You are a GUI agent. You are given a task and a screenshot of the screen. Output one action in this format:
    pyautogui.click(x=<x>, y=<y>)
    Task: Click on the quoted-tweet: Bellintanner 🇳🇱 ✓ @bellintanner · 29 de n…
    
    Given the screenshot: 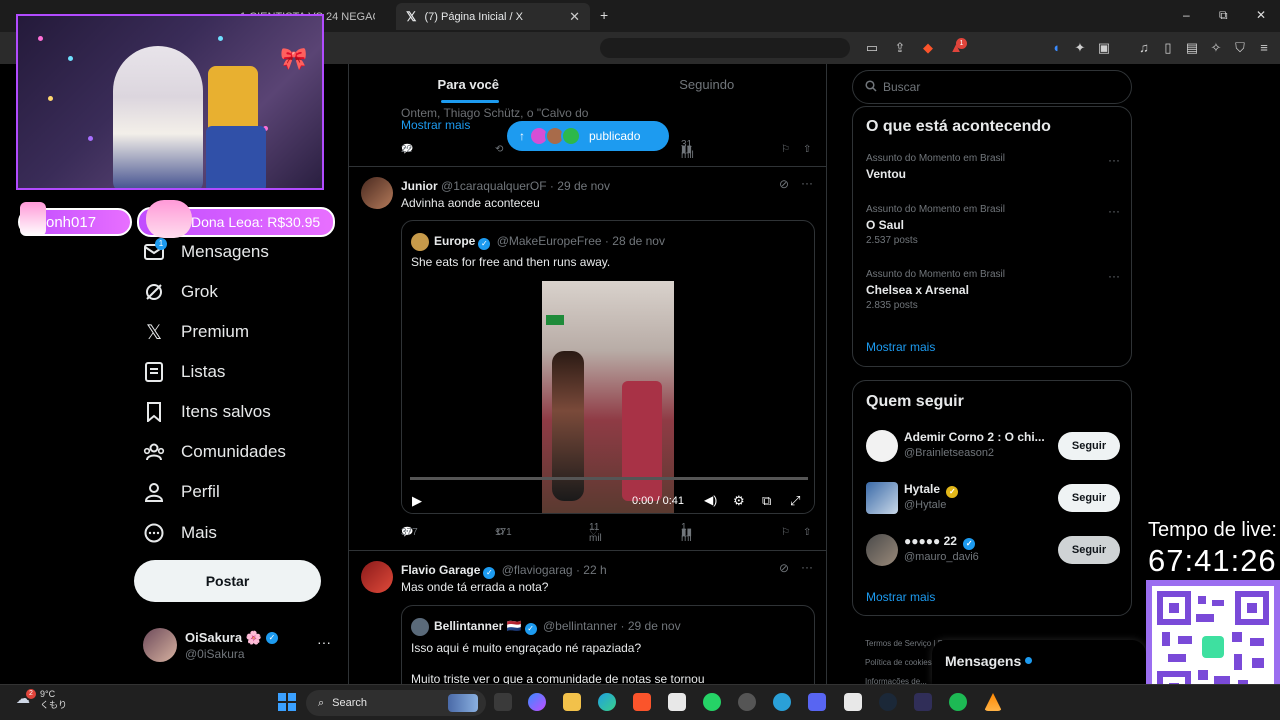 What is the action you would take?
    pyautogui.click(x=608, y=644)
    